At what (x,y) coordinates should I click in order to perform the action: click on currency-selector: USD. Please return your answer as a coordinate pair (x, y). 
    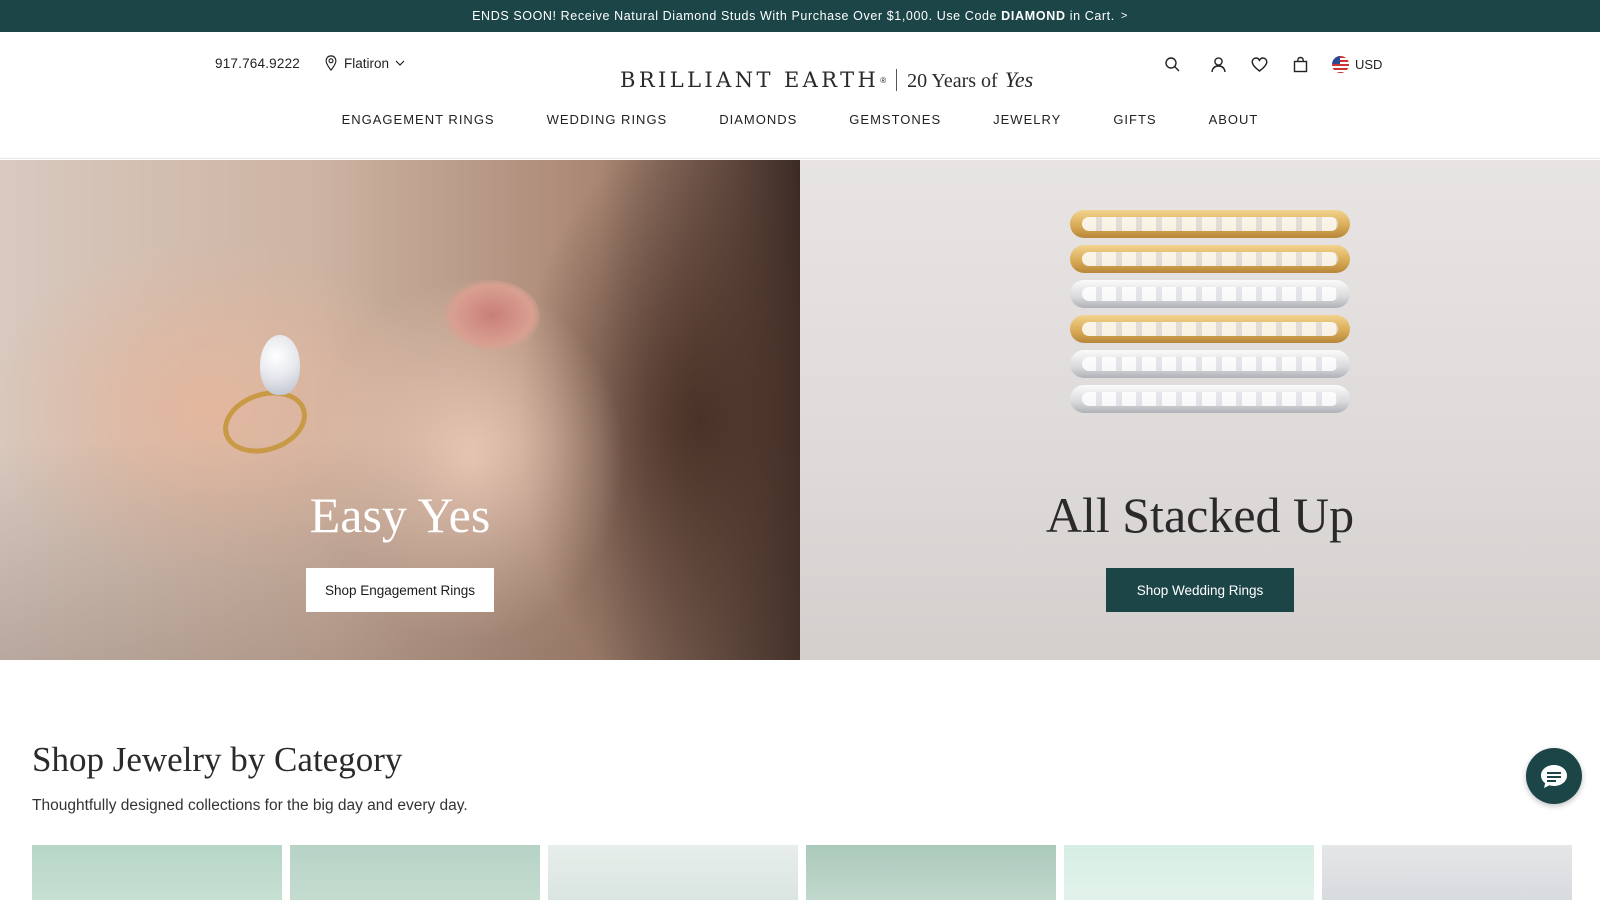
    Looking at the image, I should click on (1357, 64).